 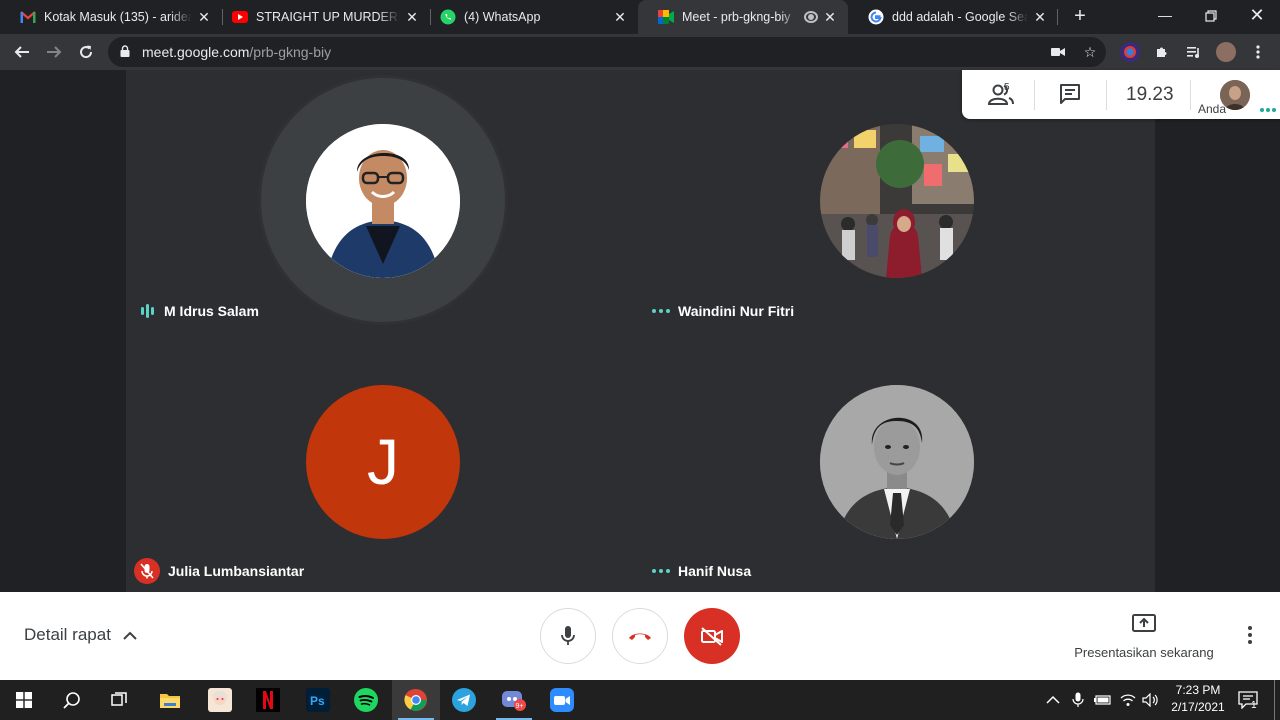 What do you see at coordinates (607, 52) in the screenshot?
I see `address-bar: meet.google.com/prb-gkng-biy ☆` at bounding box center [607, 52].